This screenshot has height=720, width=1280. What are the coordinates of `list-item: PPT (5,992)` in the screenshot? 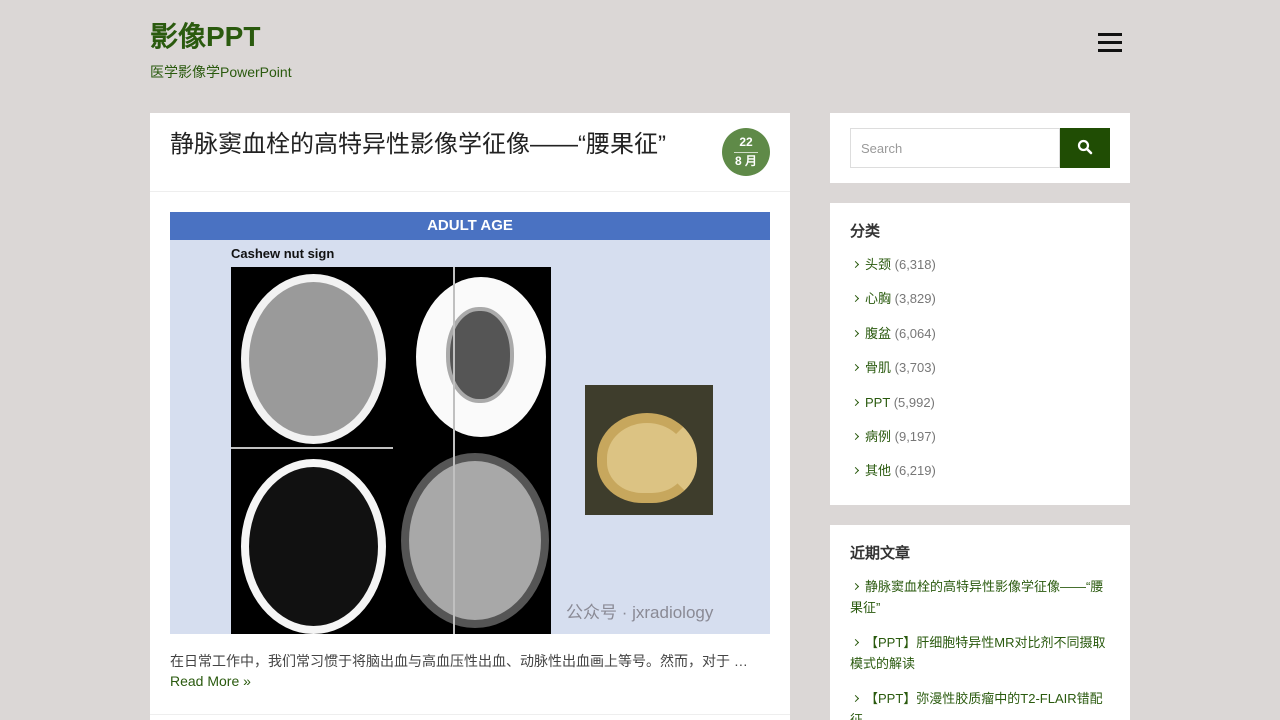 It's located at (980, 410).